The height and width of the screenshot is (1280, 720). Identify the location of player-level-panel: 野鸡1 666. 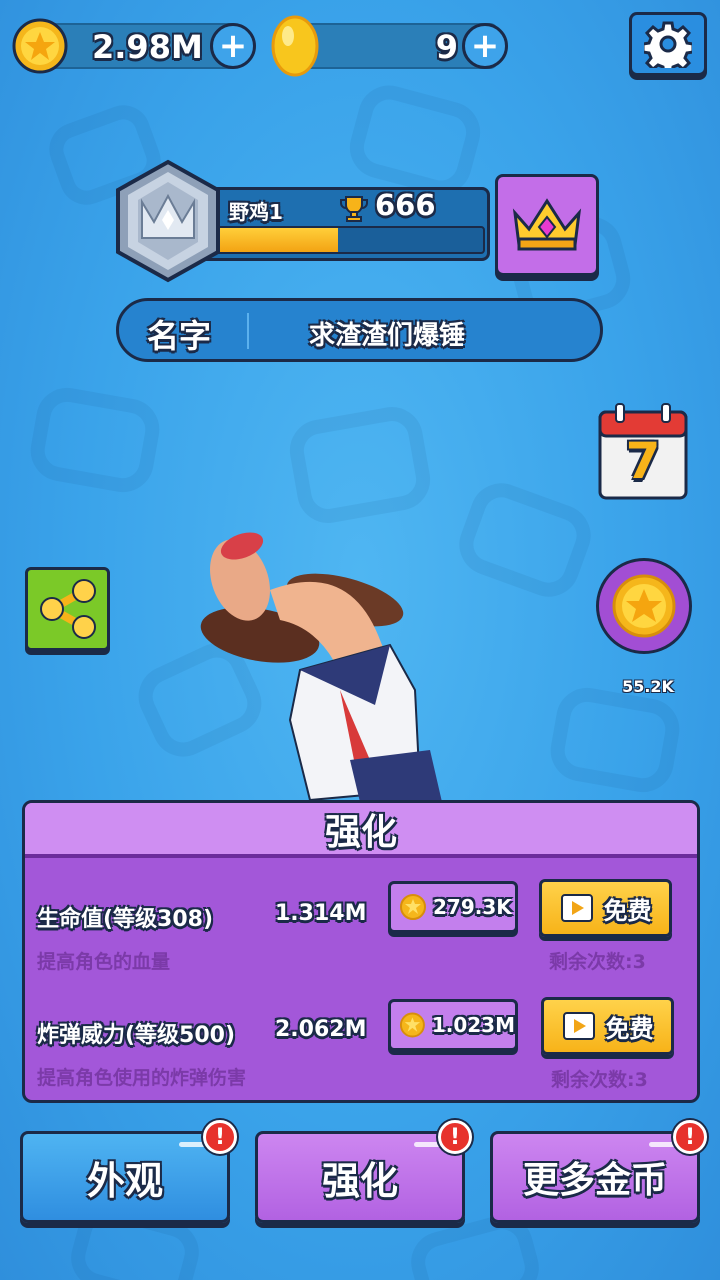
(343, 224).